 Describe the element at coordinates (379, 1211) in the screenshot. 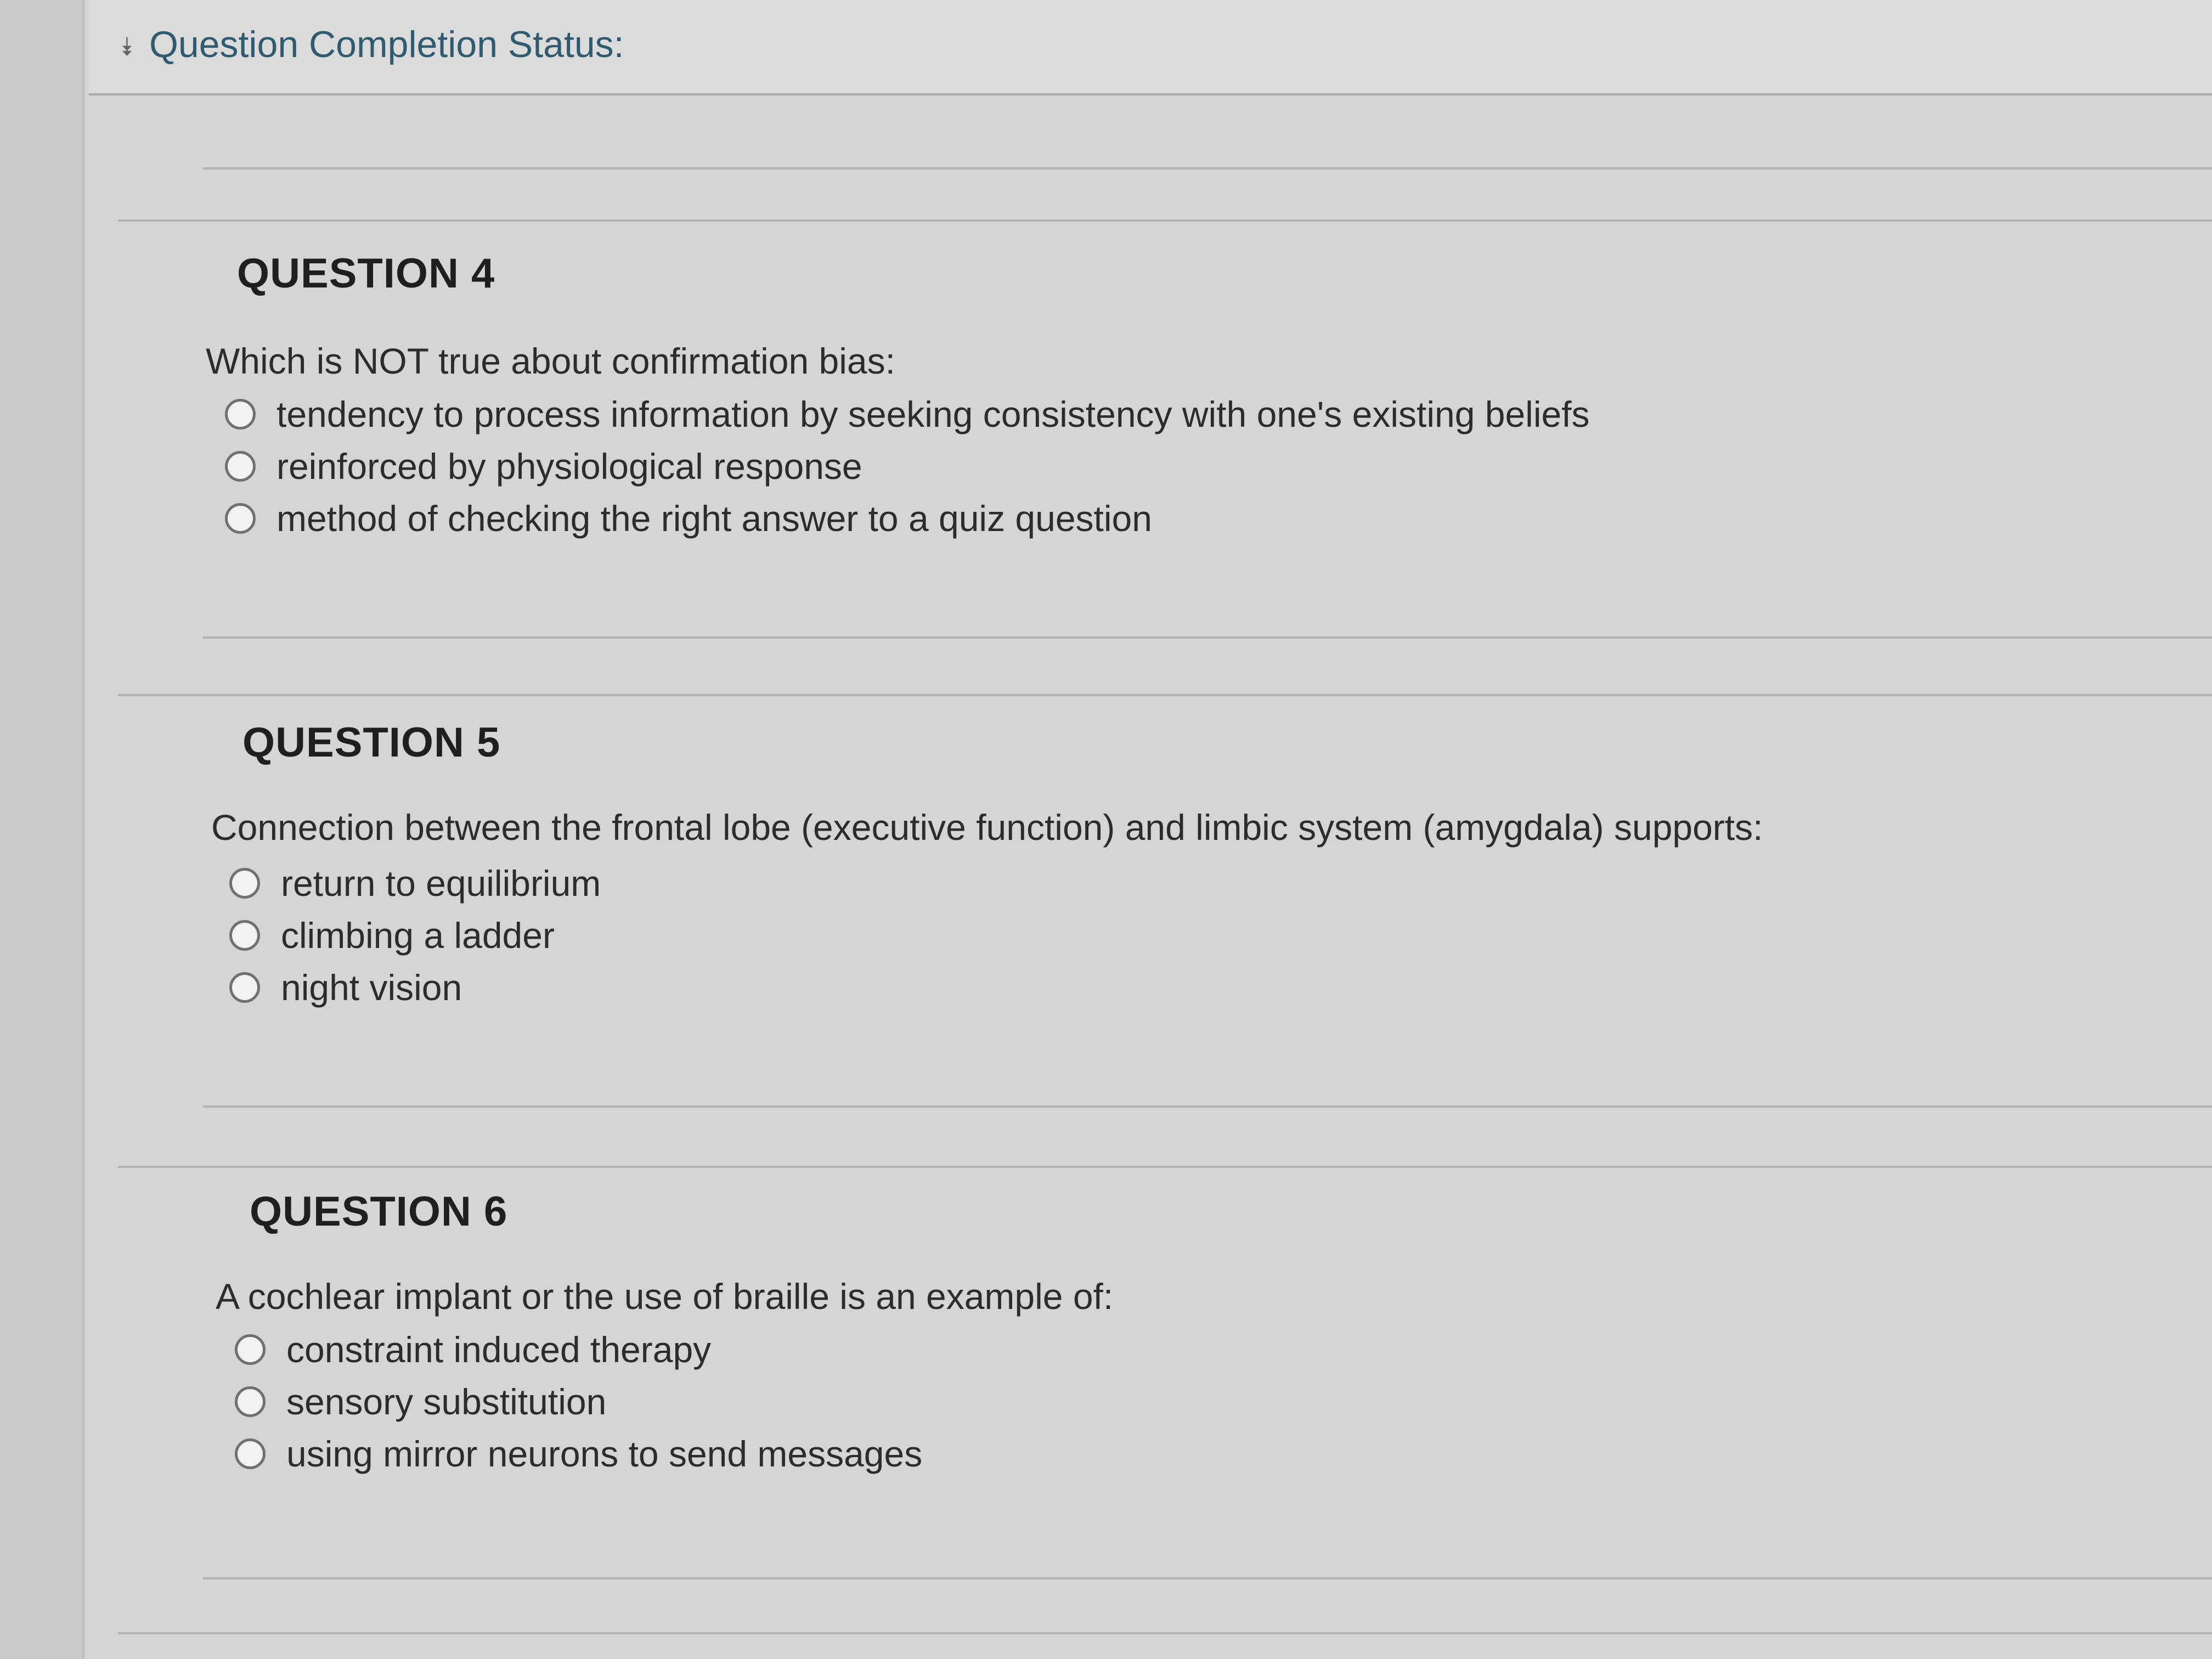

I see `question-title: QUESTION 6` at that location.